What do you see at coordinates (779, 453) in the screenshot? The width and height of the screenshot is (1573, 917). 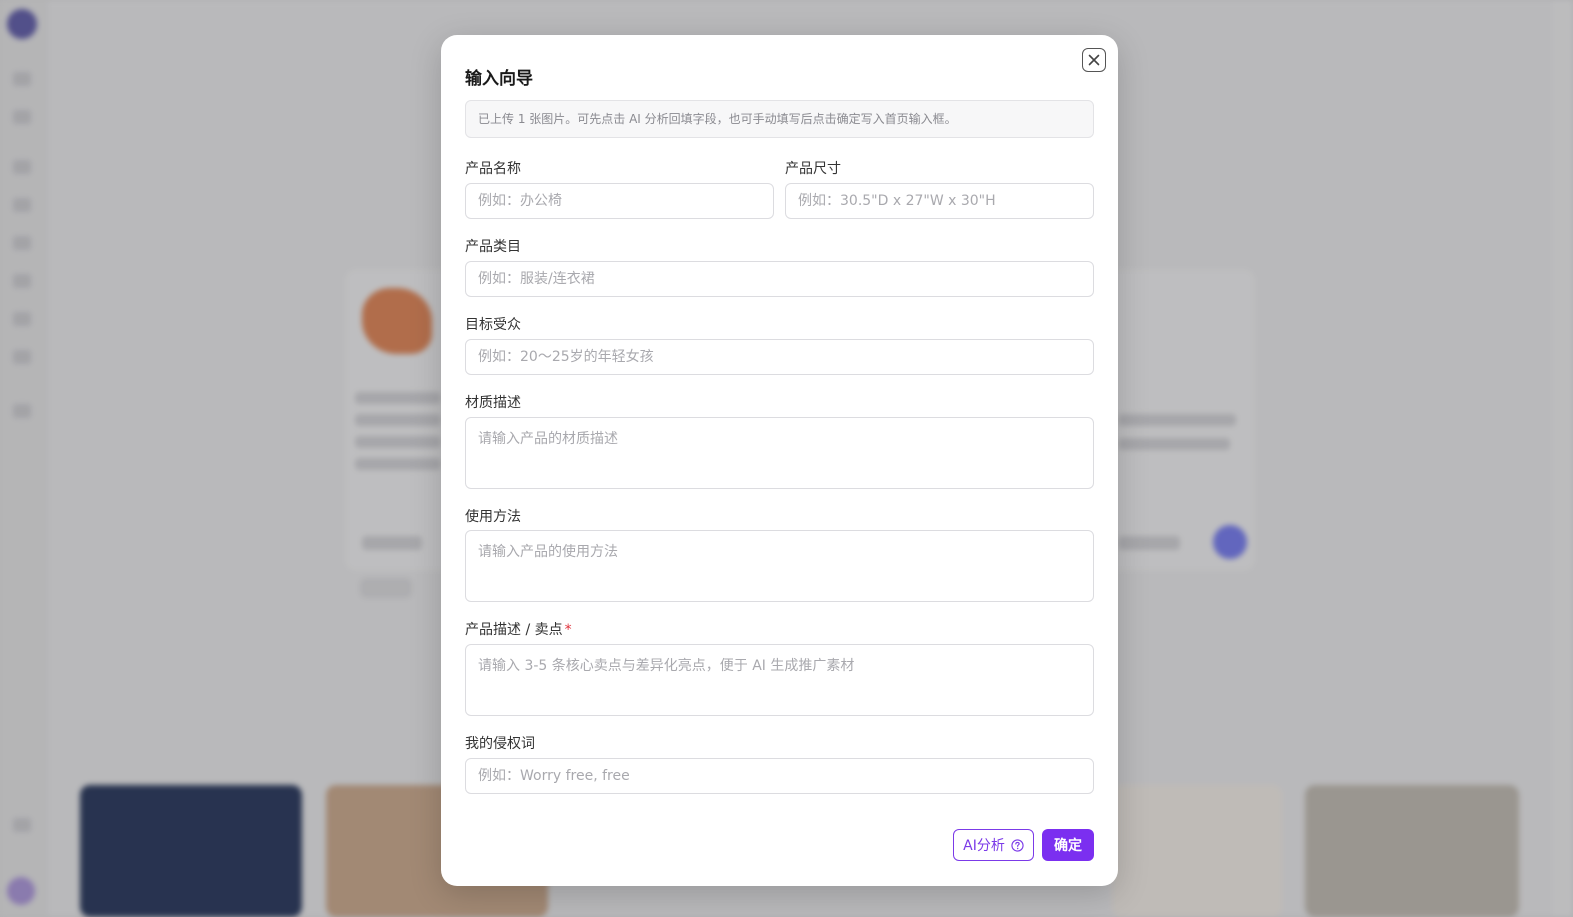 I see `material-textarea` at bounding box center [779, 453].